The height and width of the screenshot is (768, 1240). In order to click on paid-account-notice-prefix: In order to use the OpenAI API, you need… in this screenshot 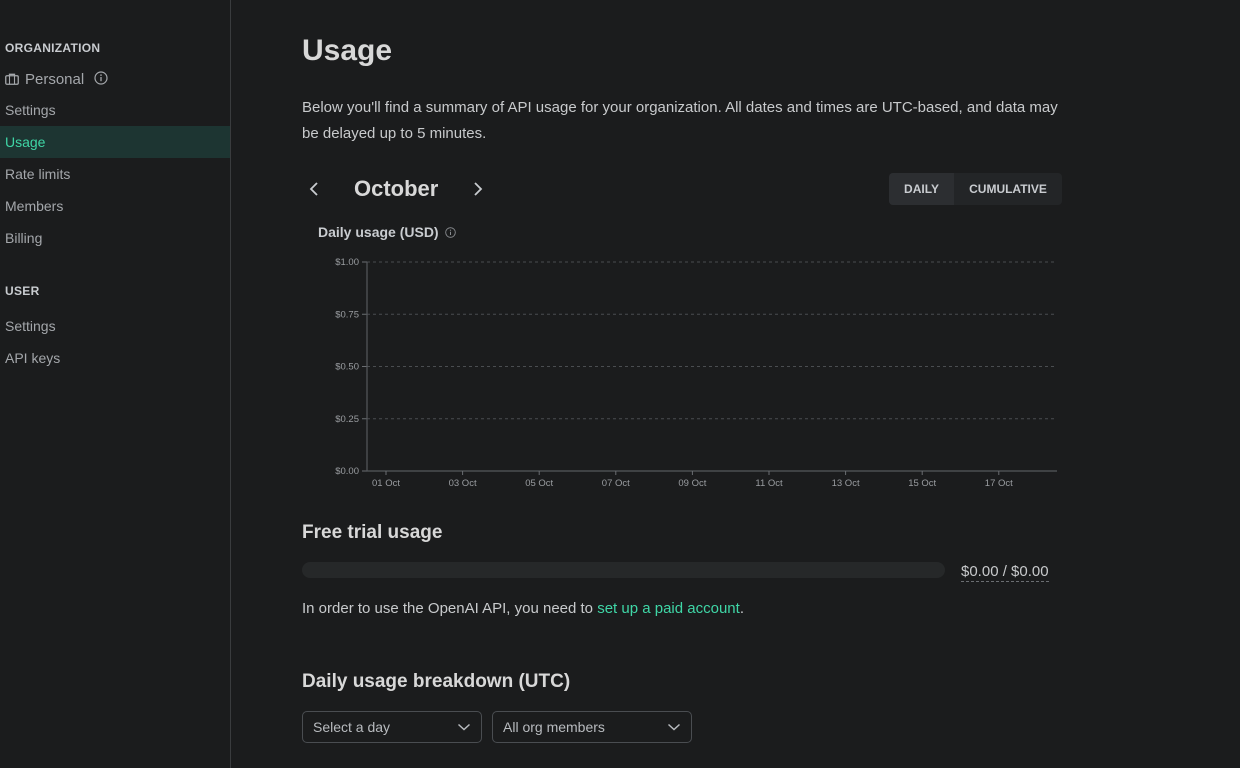, I will do `click(450, 608)`.